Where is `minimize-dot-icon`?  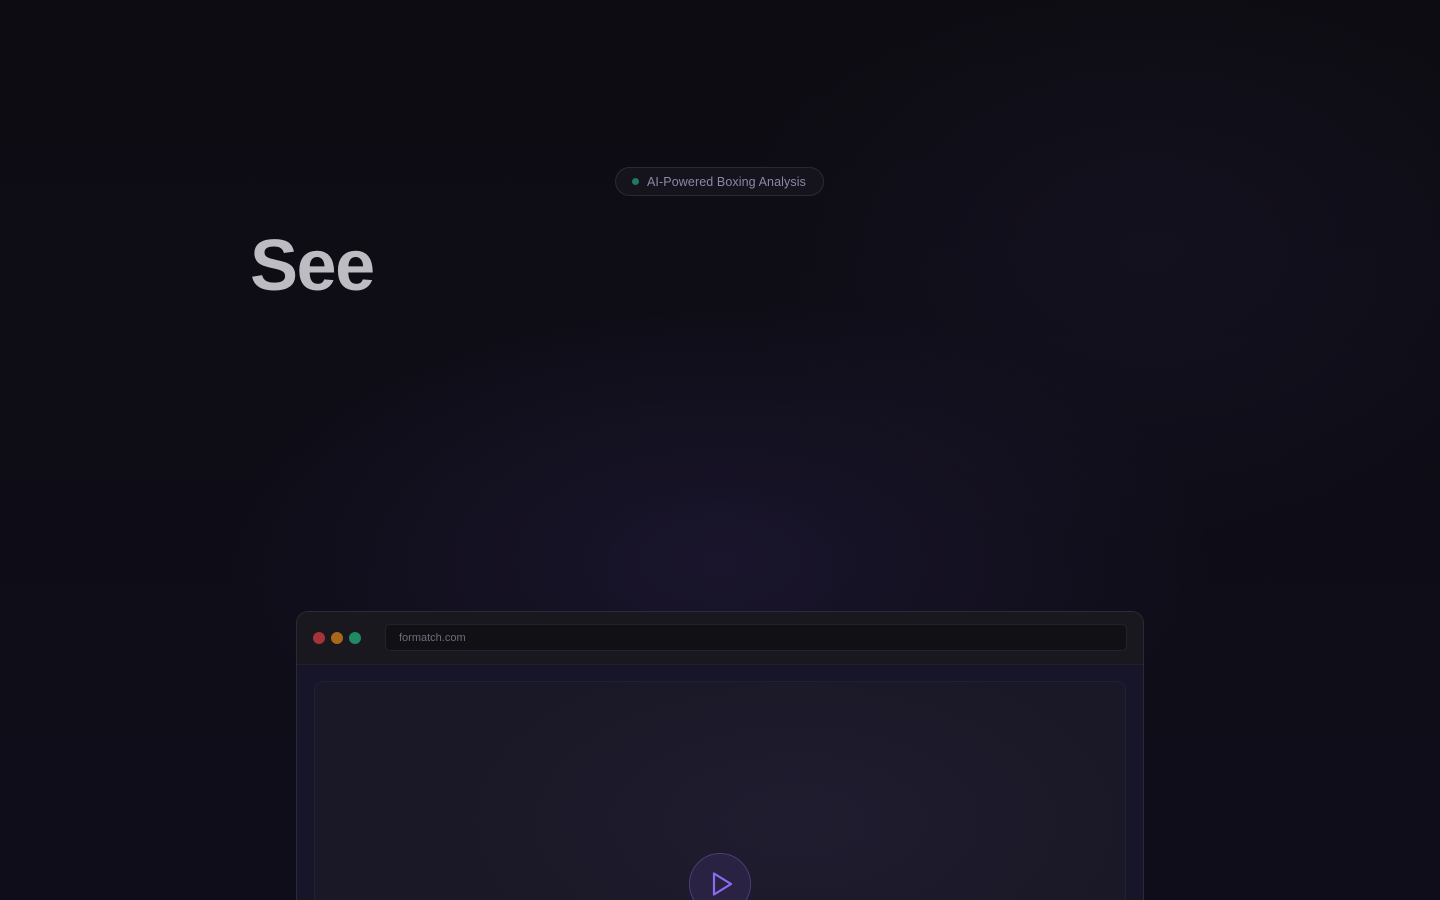 minimize-dot-icon is located at coordinates (337, 638).